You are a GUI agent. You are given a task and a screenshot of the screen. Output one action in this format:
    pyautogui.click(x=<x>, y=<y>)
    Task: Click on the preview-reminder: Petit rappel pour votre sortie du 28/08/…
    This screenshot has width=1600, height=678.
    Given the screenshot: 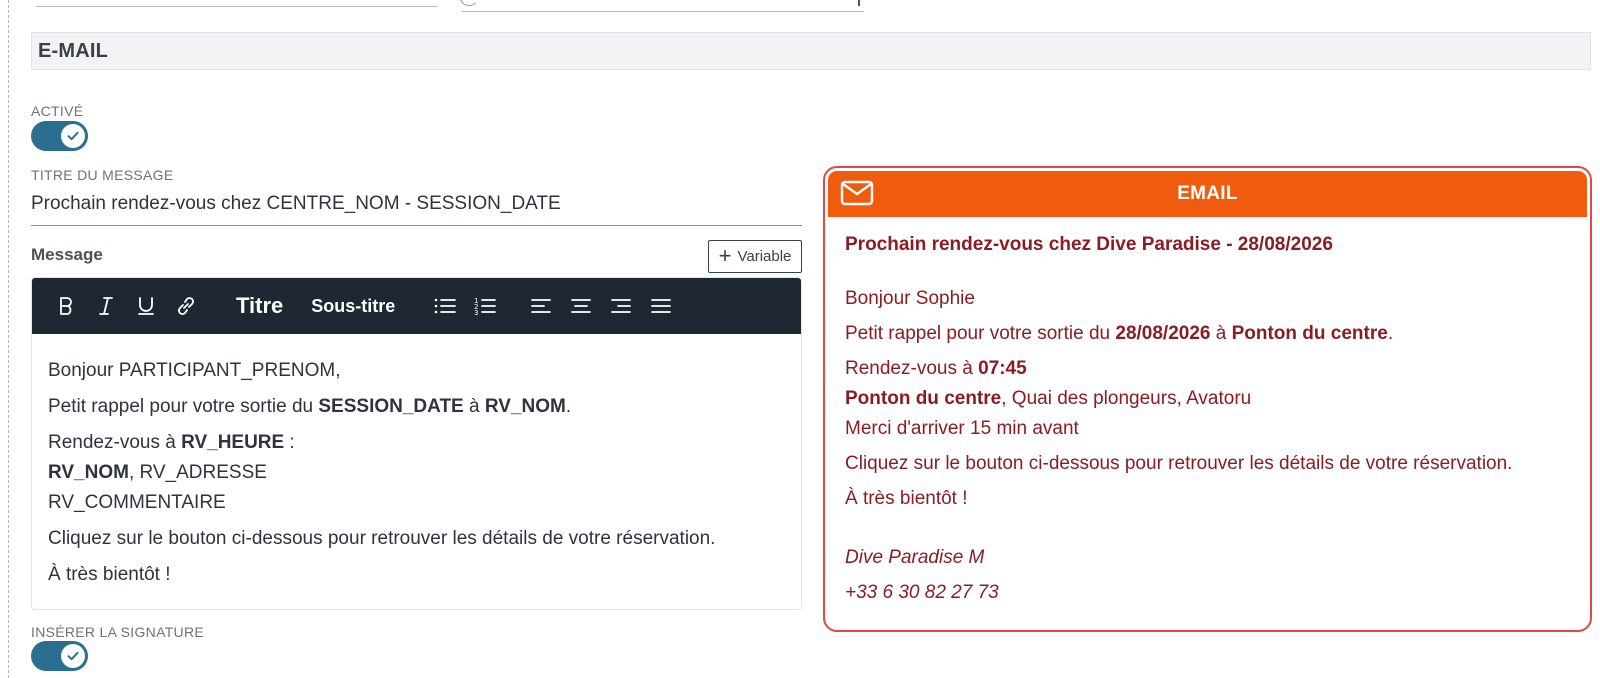 What is the action you would take?
    pyautogui.click(x=1119, y=333)
    